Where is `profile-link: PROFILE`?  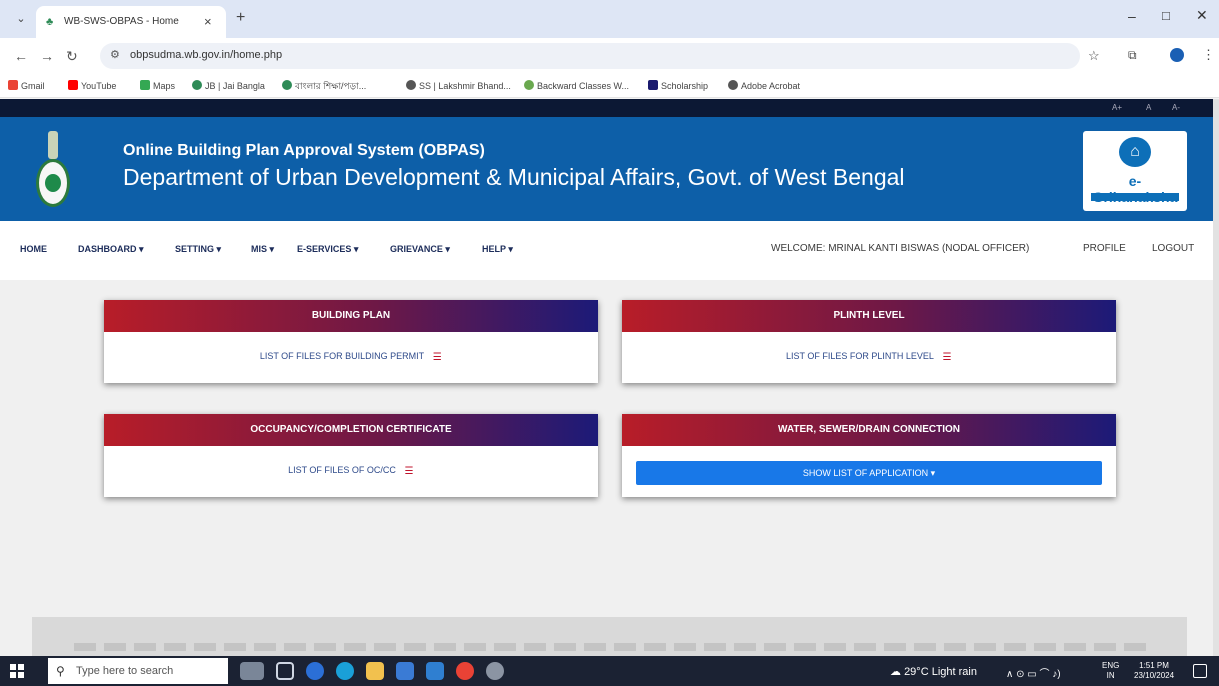
profile-link: PROFILE is located at coordinates (1104, 249).